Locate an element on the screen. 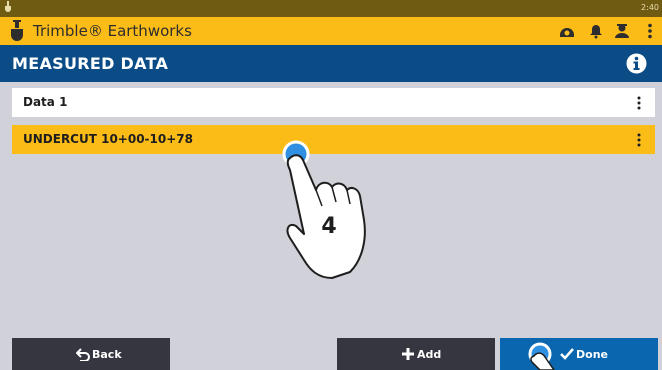 Image resolution: width=662 pixels, height=370 pixels. page-title: MEASURED DATA is located at coordinates (90, 63).